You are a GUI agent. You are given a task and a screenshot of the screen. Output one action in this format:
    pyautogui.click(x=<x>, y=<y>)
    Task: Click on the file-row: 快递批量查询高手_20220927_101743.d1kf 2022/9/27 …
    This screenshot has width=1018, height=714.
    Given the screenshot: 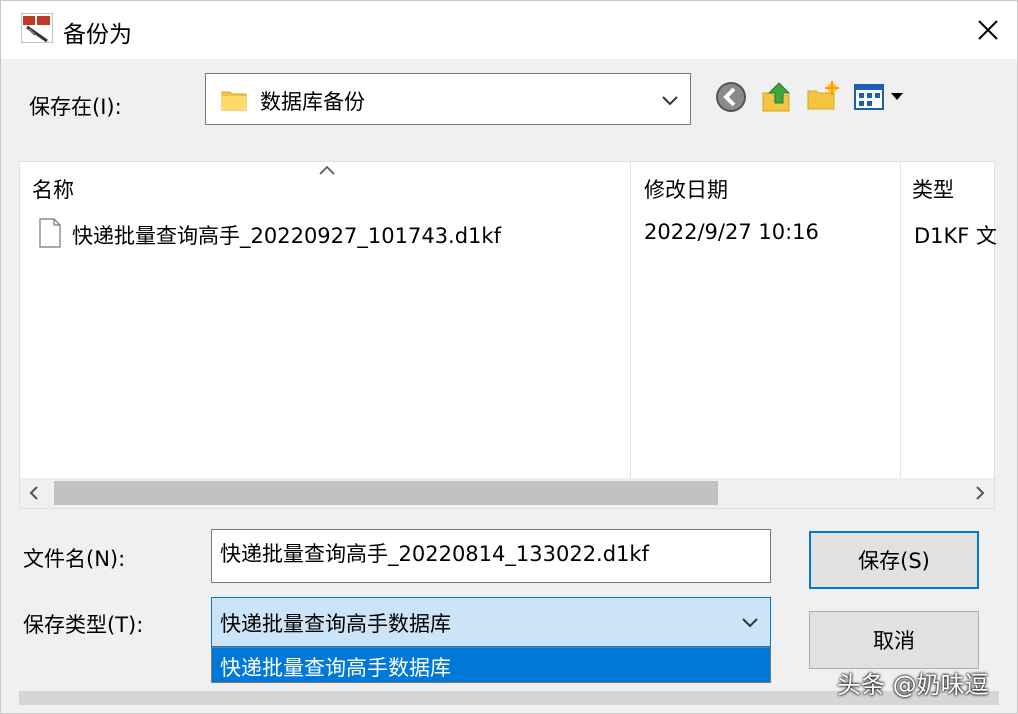 What is the action you would take?
    pyautogui.click(x=509, y=235)
    